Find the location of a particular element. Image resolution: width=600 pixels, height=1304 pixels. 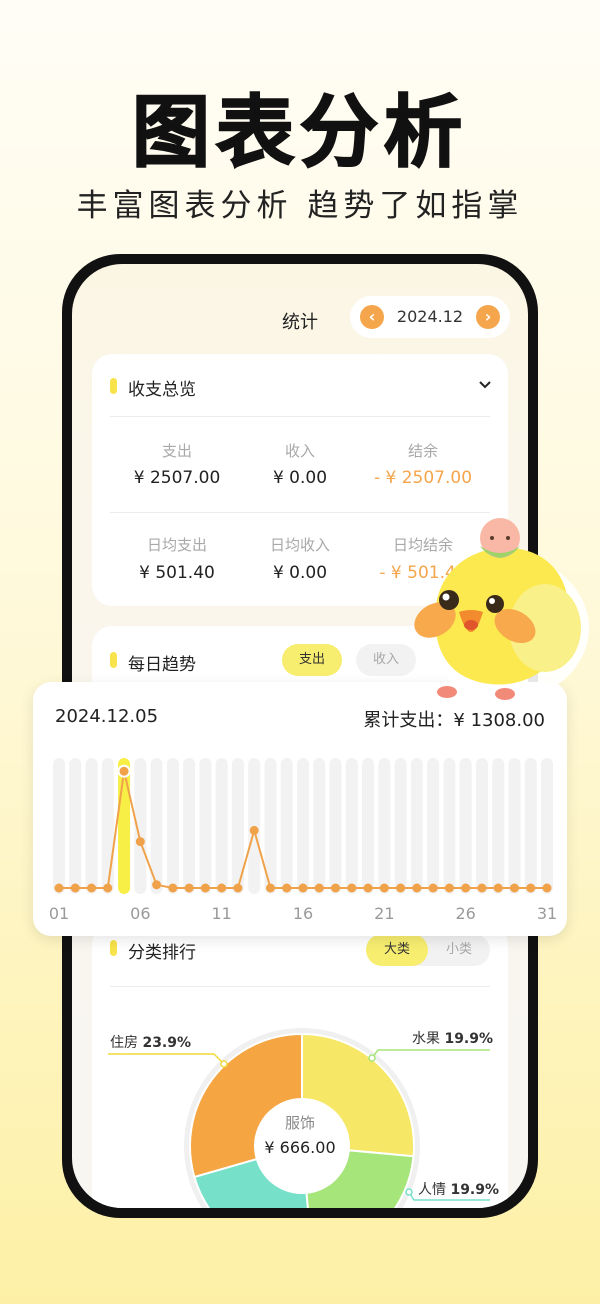

trend-x-tick: 31 is located at coordinates (547, 913).